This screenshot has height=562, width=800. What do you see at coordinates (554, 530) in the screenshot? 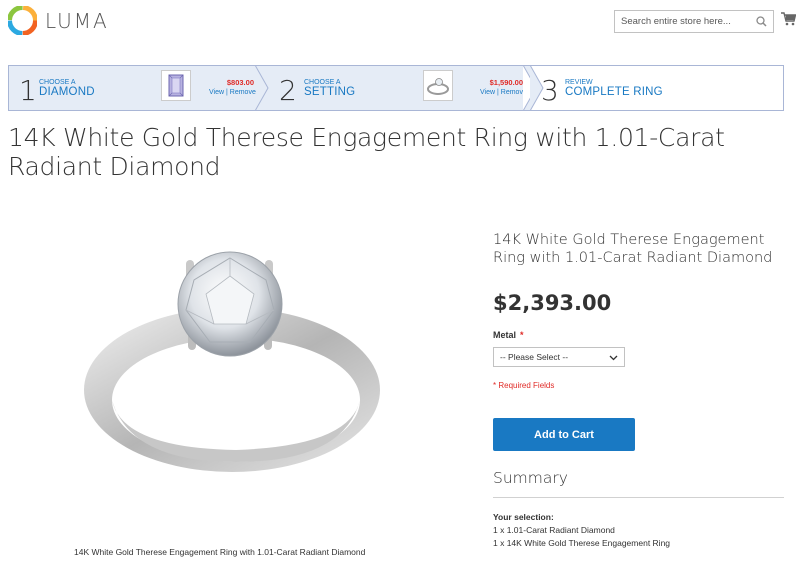
I see `selection-line-diamond: 1 x 1.01-Carat Radiant Diamond` at bounding box center [554, 530].